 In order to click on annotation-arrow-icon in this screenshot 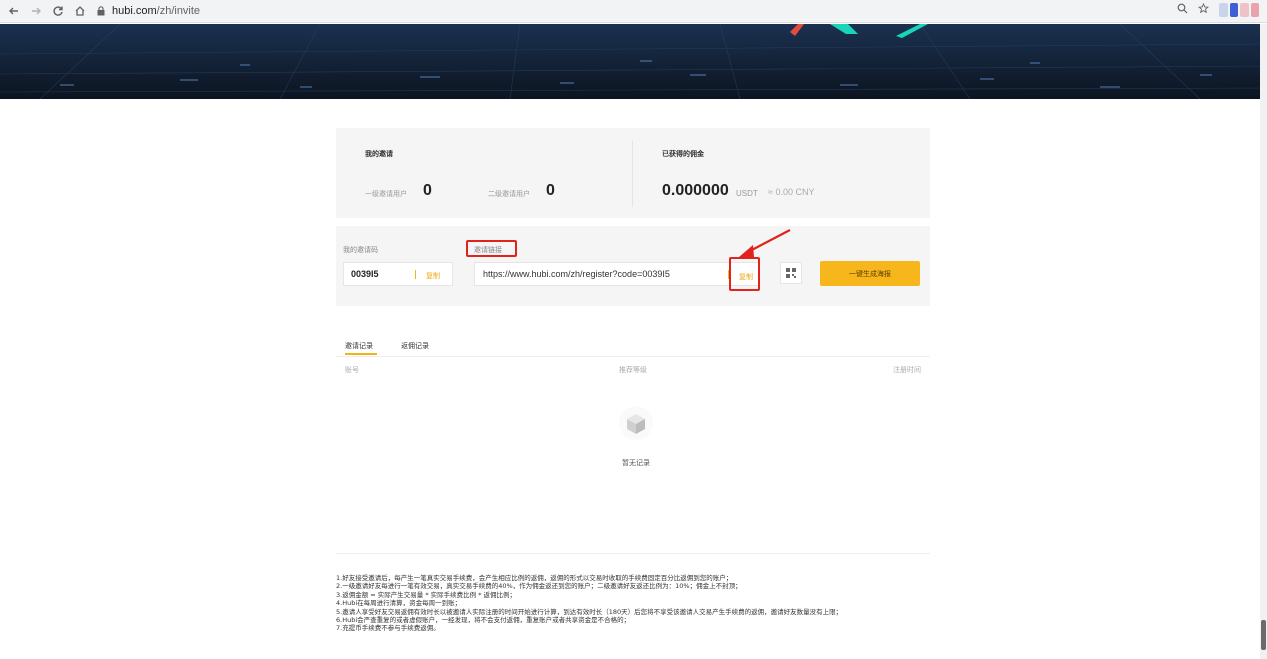, I will do `click(765, 243)`.